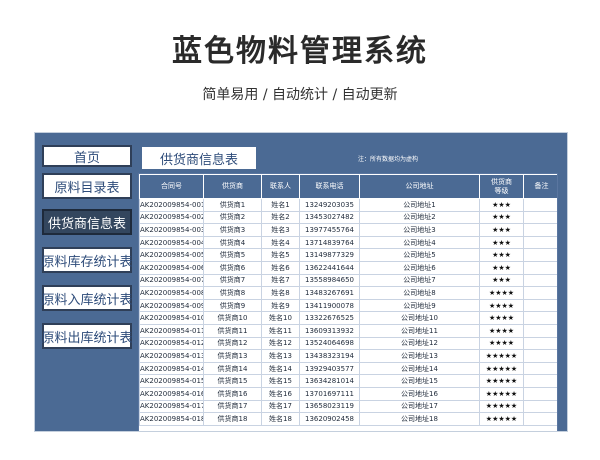 This screenshot has height=460, width=600. Describe the element at coordinates (232, 343) in the screenshot. I see `supplier-cell: 供货商12` at that location.